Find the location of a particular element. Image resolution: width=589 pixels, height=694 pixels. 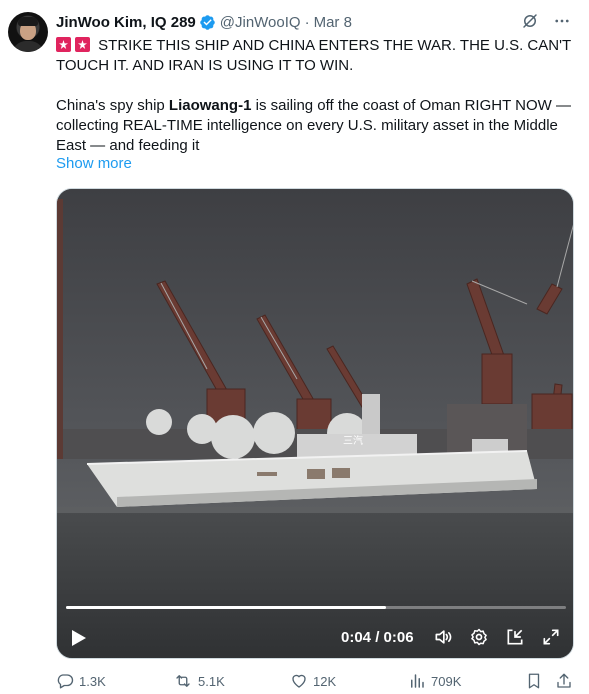

video-time: 0:04 / 0:06 is located at coordinates (377, 637).